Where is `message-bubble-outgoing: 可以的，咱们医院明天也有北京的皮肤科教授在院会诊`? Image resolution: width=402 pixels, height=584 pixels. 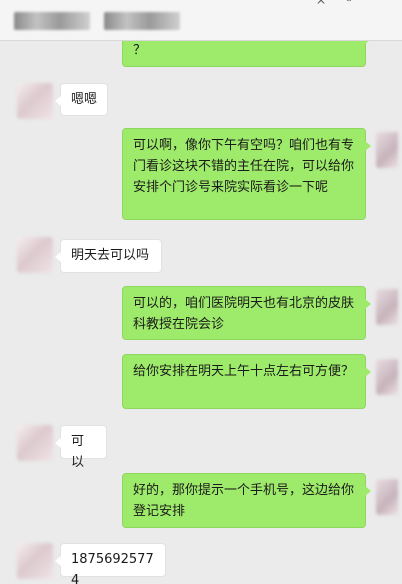 message-bubble-outgoing: 可以的，咱们医院明天也有北京的皮肤科教授在院会诊 is located at coordinates (246, 313).